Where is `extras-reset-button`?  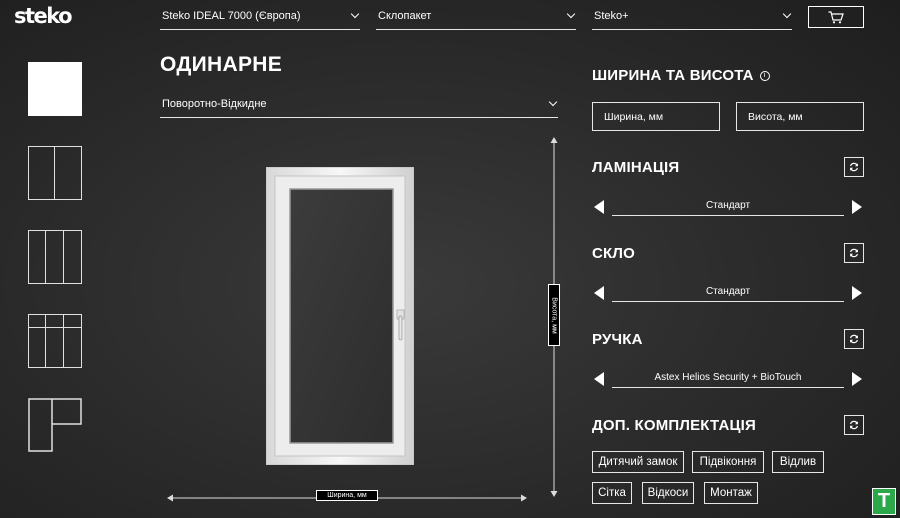 extras-reset-button is located at coordinates (854, 425).